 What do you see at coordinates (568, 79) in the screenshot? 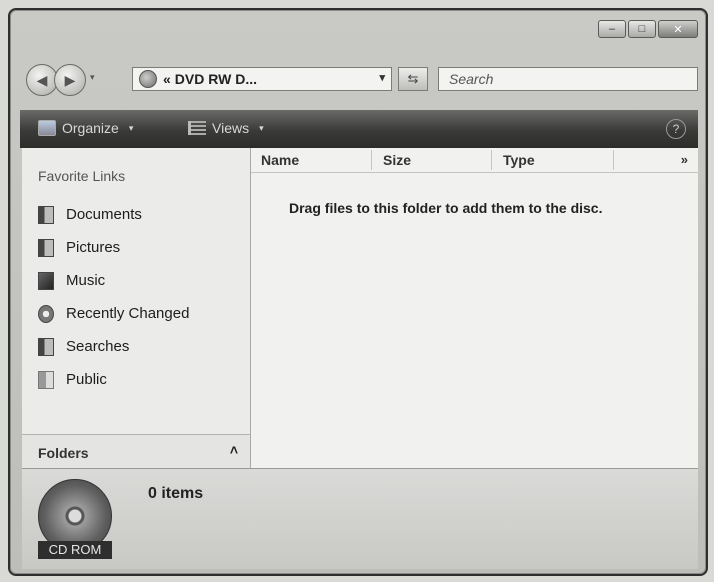
I see `search-input: Search` at bounding box center [568, 79].